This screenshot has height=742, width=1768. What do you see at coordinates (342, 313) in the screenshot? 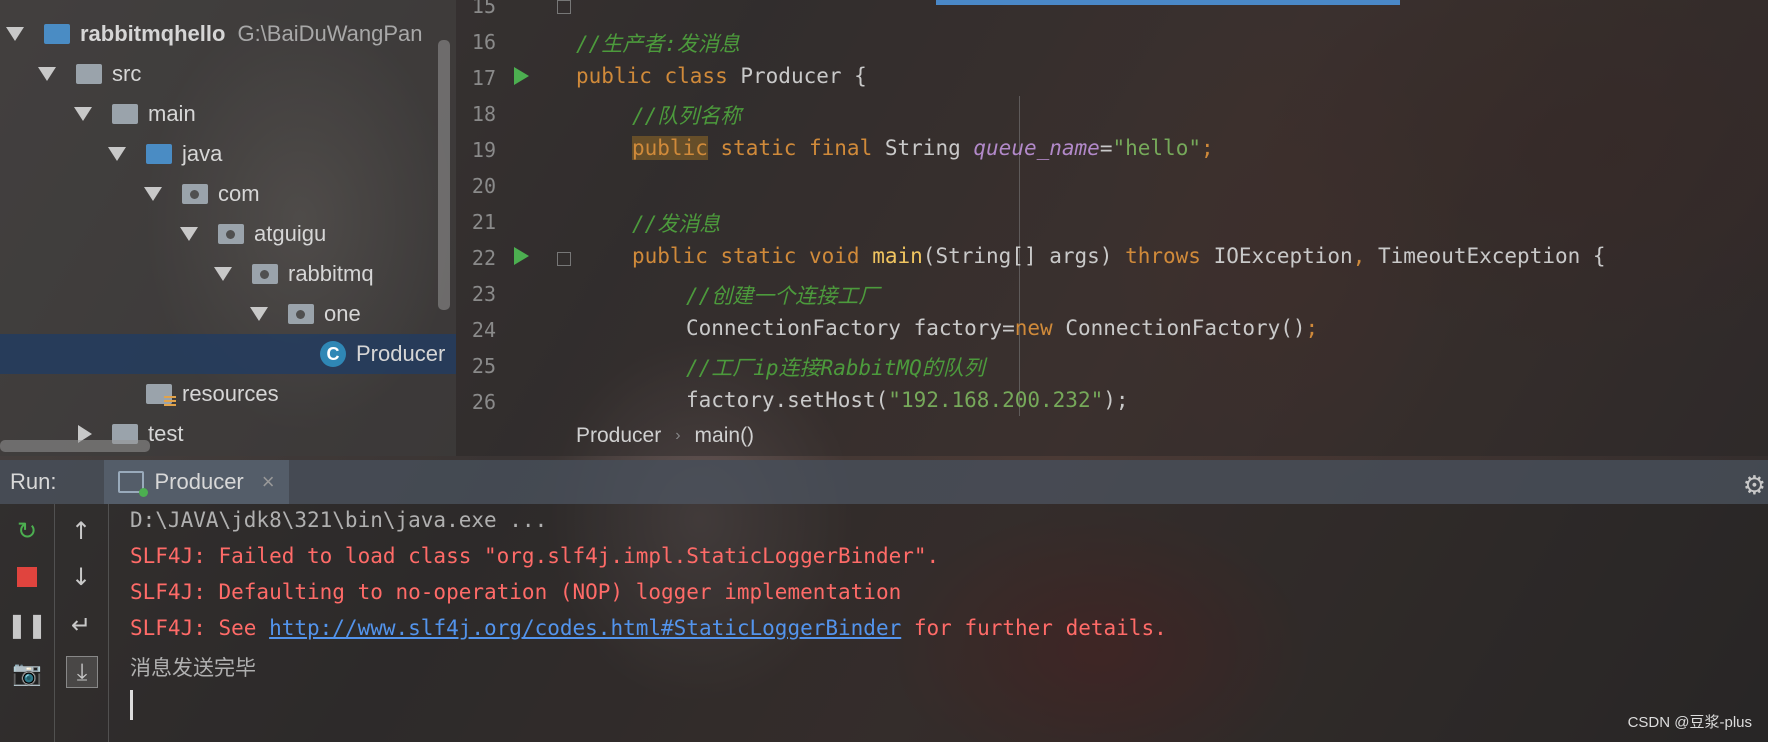
I see `tree-item-label: one` at bounding box center [342, 313].